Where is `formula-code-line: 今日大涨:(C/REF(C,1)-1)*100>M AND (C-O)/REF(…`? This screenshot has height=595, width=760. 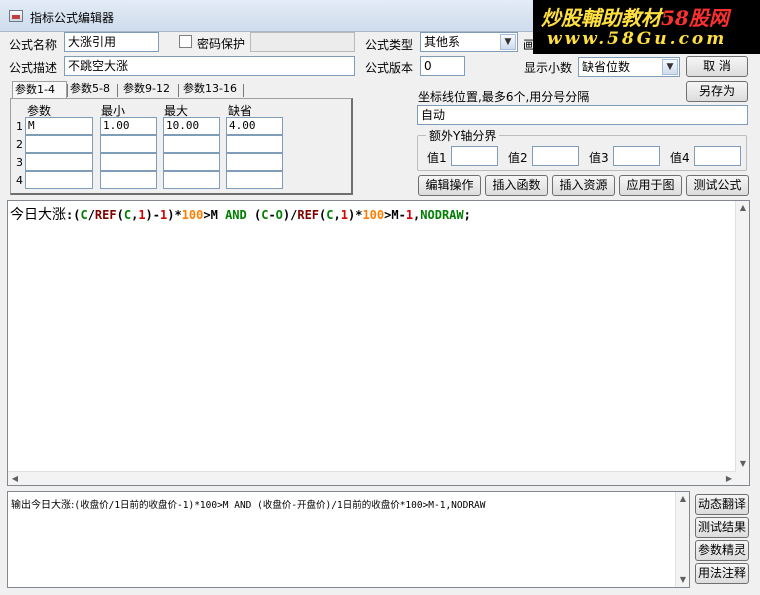
formula-code-line: 今日大涨:(C/REF(C,1)-1)*100>M AND (C-O)/REF(… is located at coordinates (240, 214).